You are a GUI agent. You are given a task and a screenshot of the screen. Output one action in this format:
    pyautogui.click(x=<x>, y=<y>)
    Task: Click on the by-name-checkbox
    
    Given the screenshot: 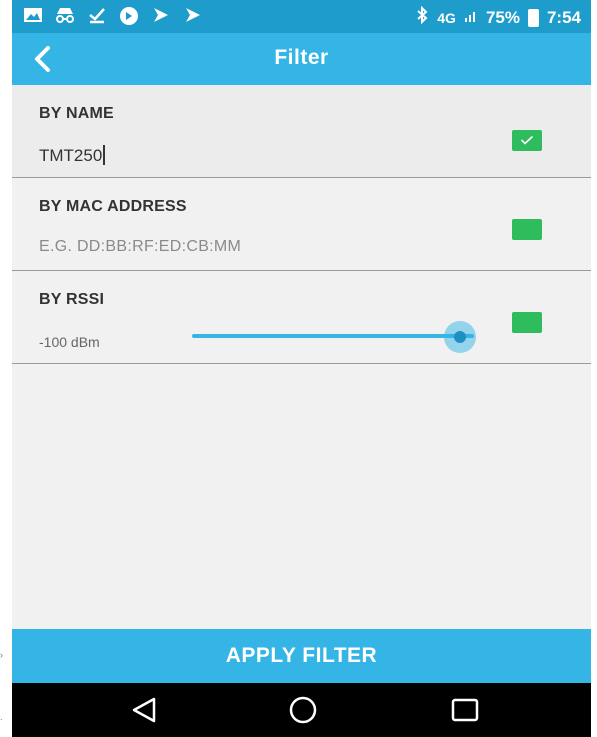 What is the action you would take?
    pyautogui.click(x=527, y=140)
    